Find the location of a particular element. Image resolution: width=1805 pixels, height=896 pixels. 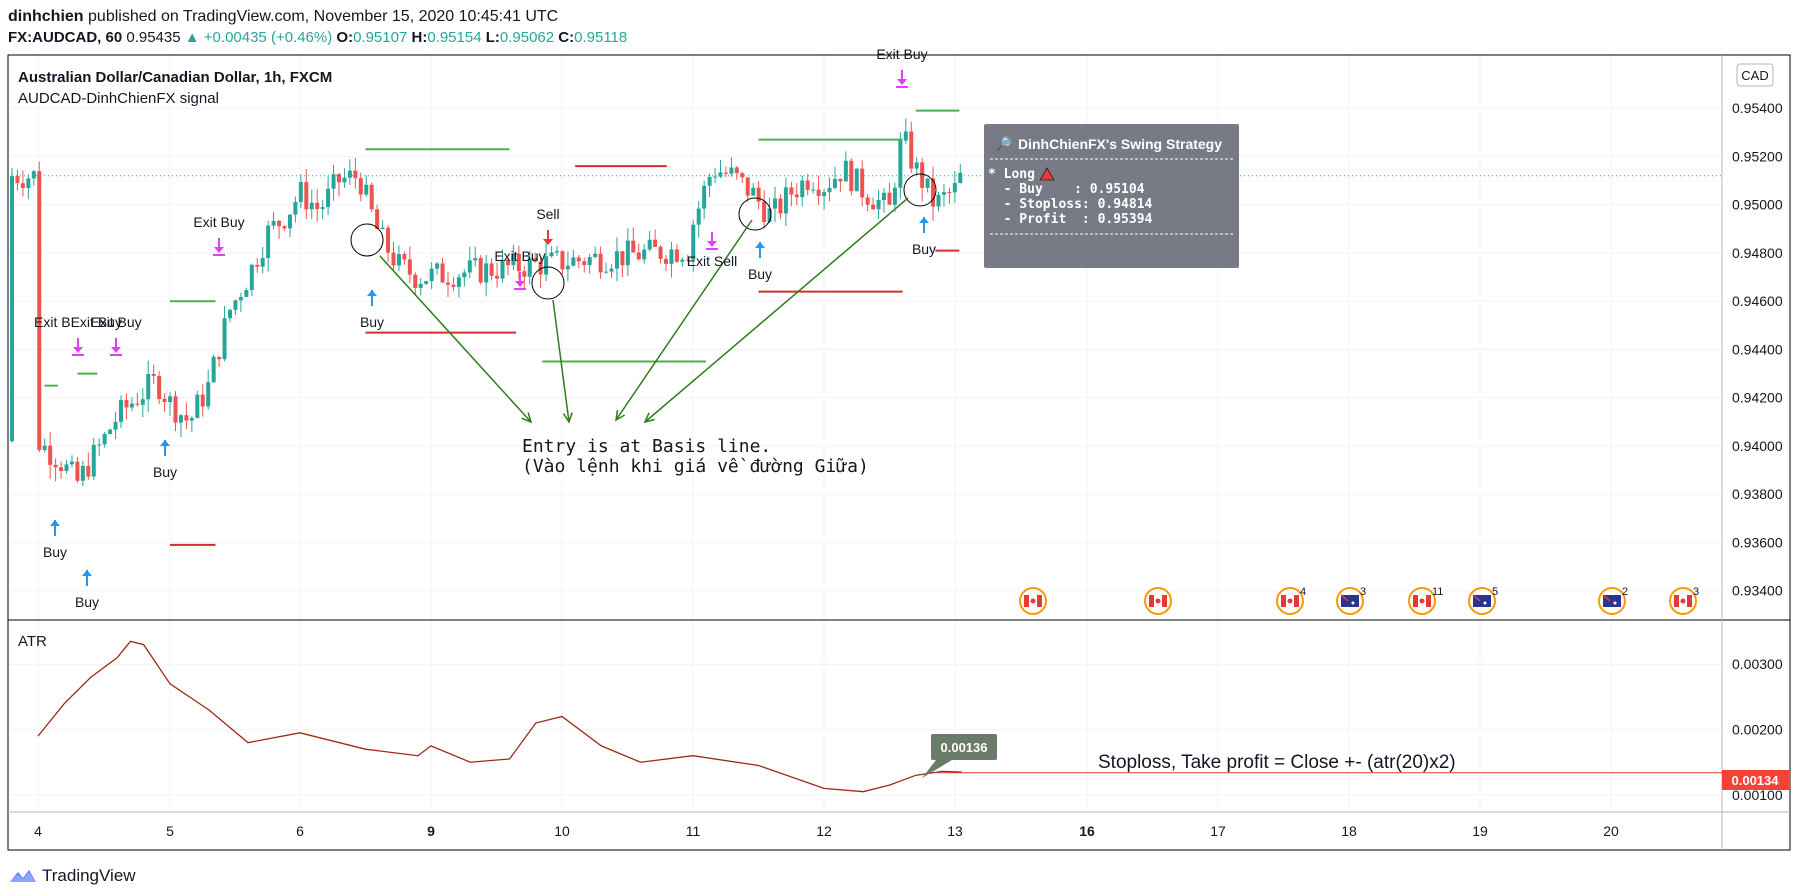

footer: TradingView is located at coordinates (72, 876).